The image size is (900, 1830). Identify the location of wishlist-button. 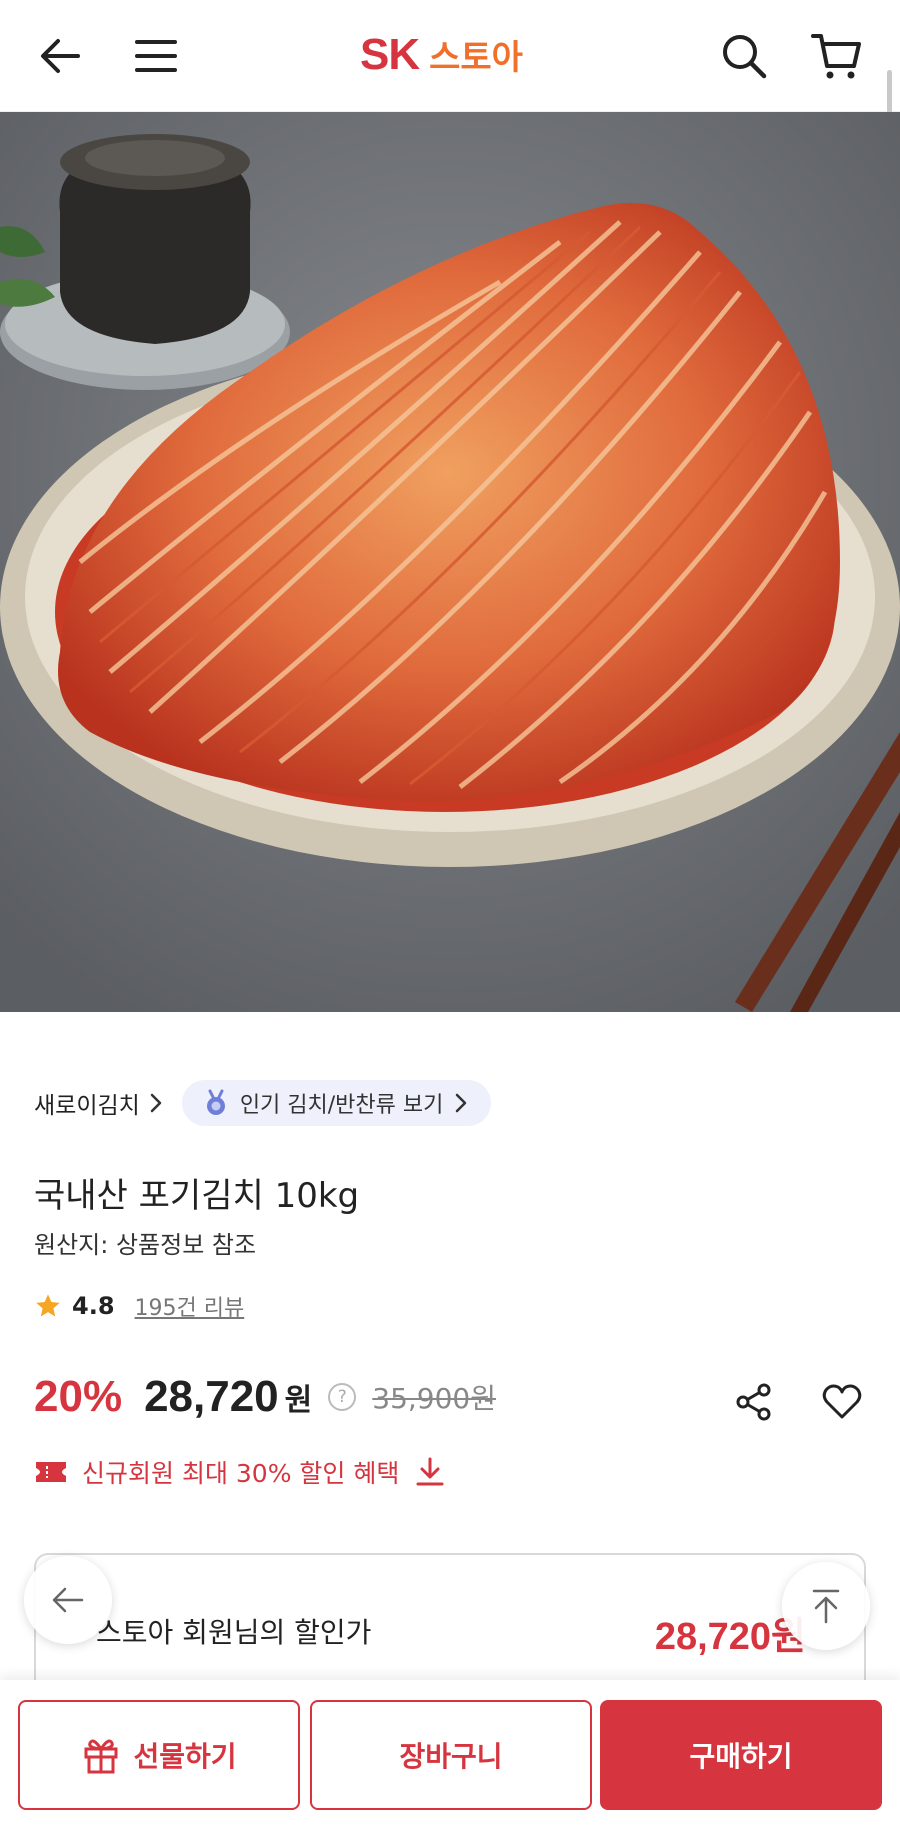
(842, 1402).